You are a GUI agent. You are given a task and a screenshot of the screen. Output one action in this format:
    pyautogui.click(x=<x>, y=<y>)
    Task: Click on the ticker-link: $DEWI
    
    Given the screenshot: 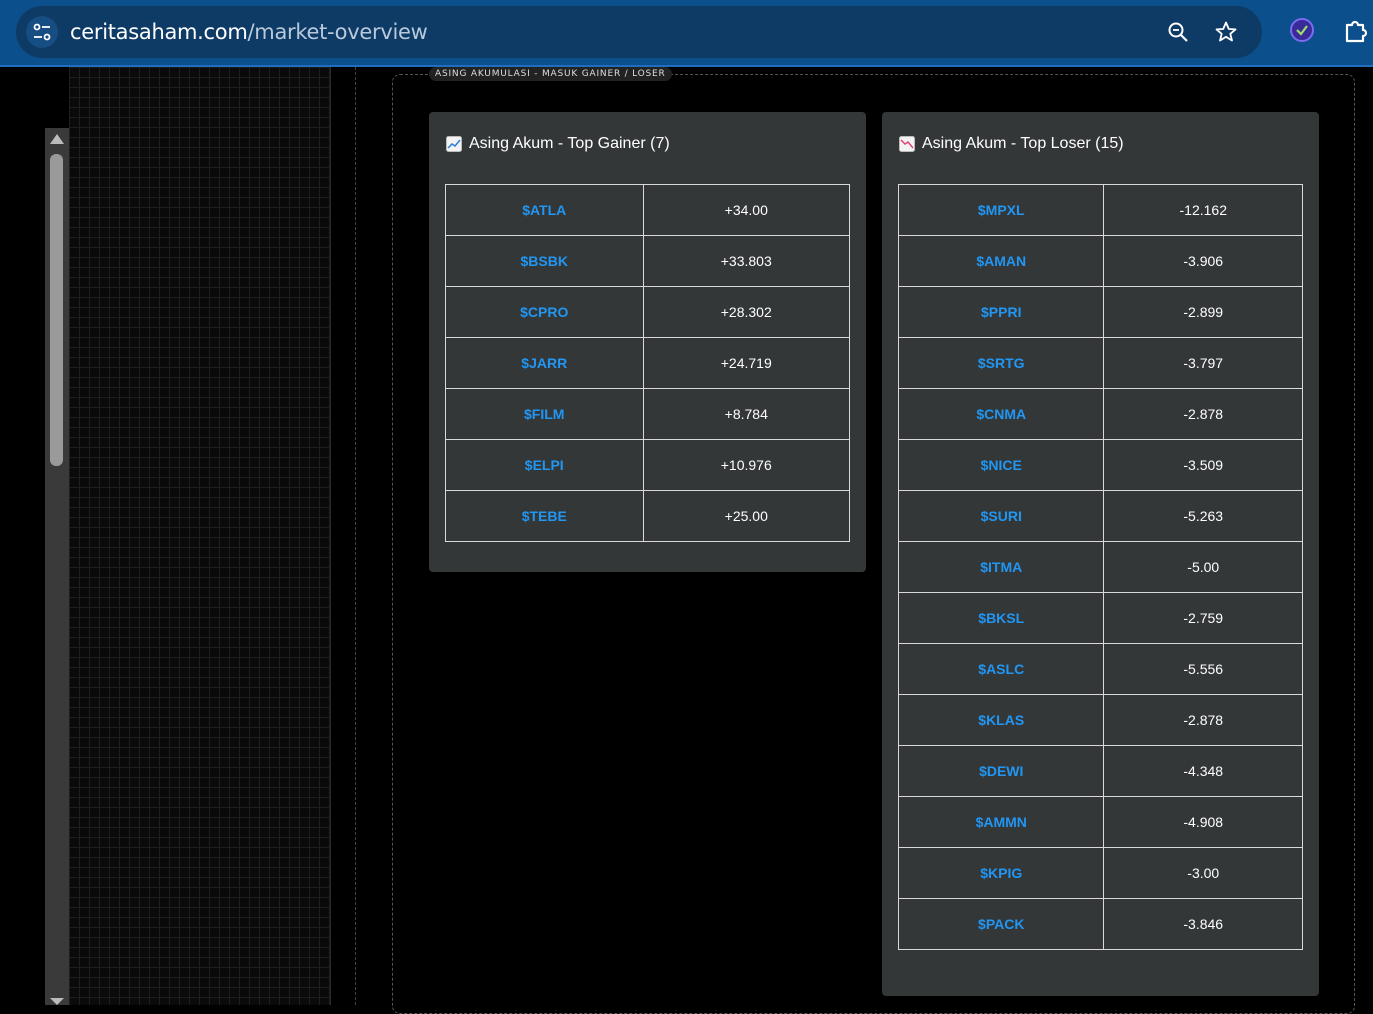 What is the action you would take?
    pyautogui.click(x=1001, y=771)
    